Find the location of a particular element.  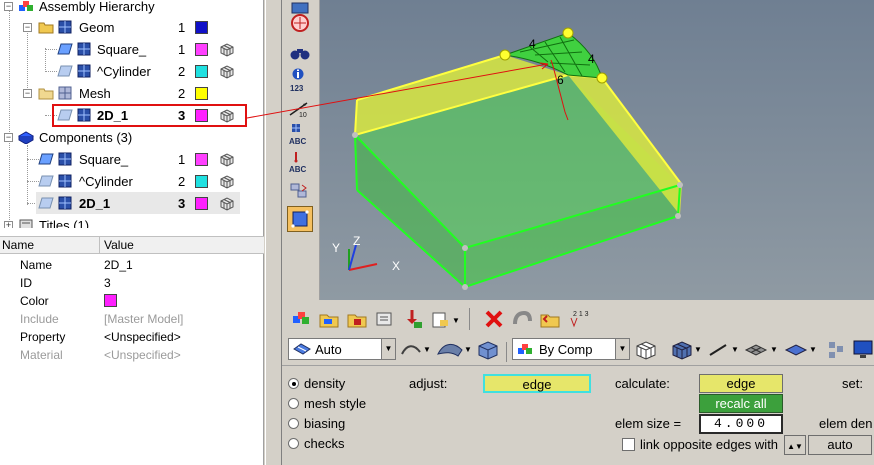

color-mode-dropdown: By Comp ▼ is located at coordinates (571, 349).